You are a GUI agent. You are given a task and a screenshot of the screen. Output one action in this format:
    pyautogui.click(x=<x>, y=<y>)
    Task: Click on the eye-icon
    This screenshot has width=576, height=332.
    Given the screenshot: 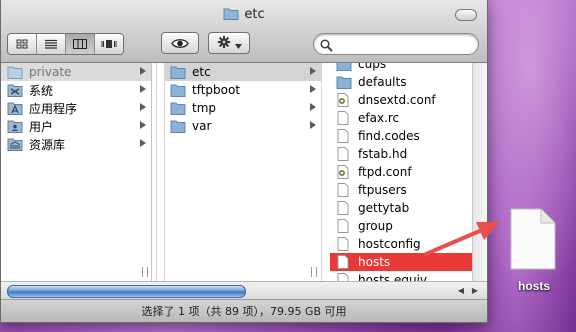 What is the action you would take?
    pyautogui.click(x=180, y=43)
    